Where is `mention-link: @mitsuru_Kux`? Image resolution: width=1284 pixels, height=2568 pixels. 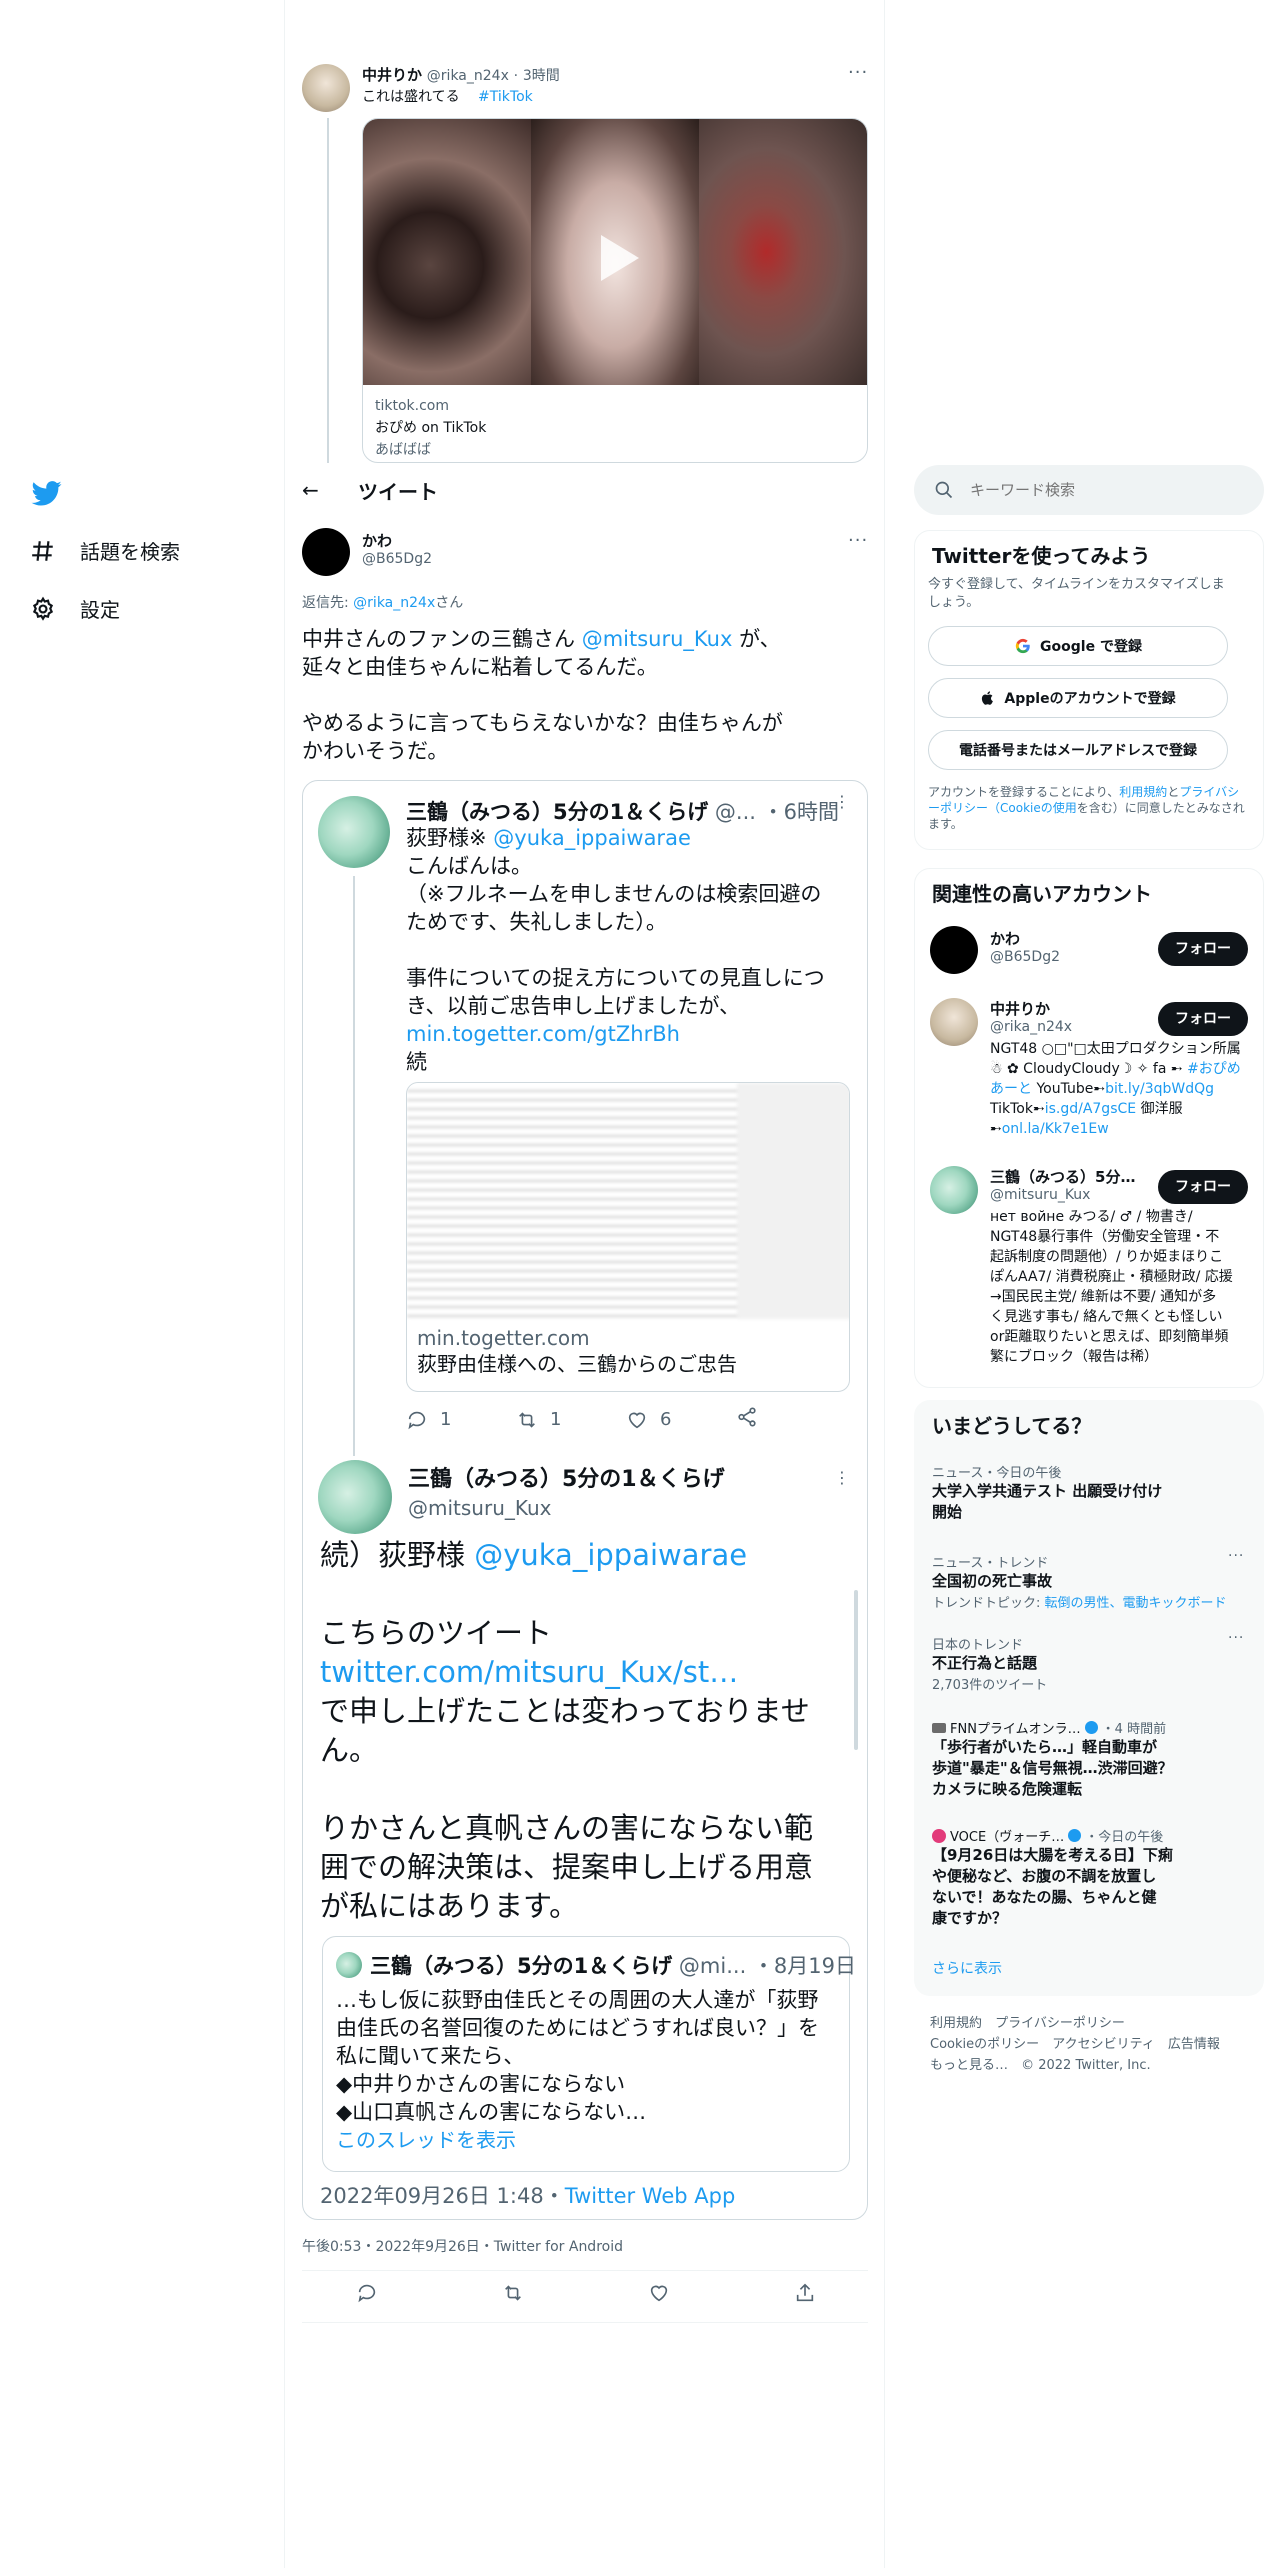 mention-link: @mitsuru_Kux is located at coordinates (657, 639).